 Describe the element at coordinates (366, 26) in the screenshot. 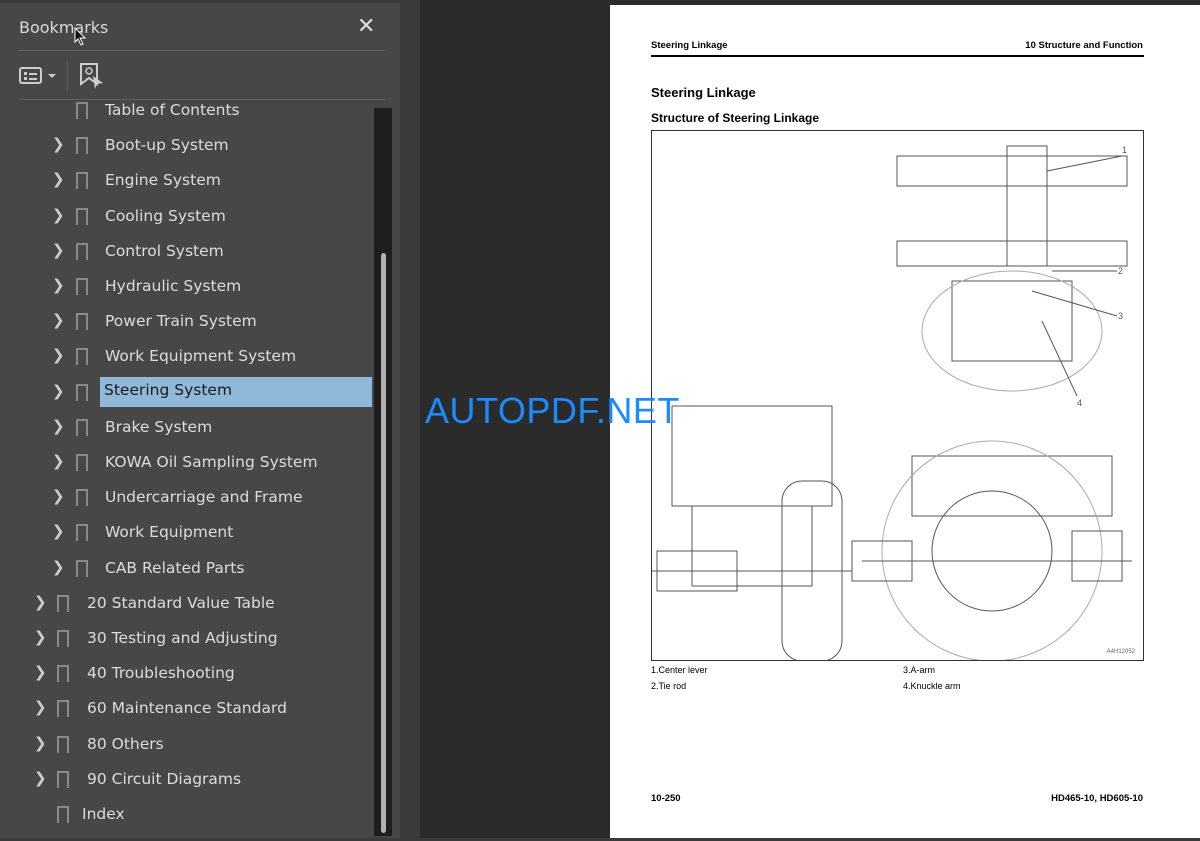

I see `close-icon: ✕` at that location.